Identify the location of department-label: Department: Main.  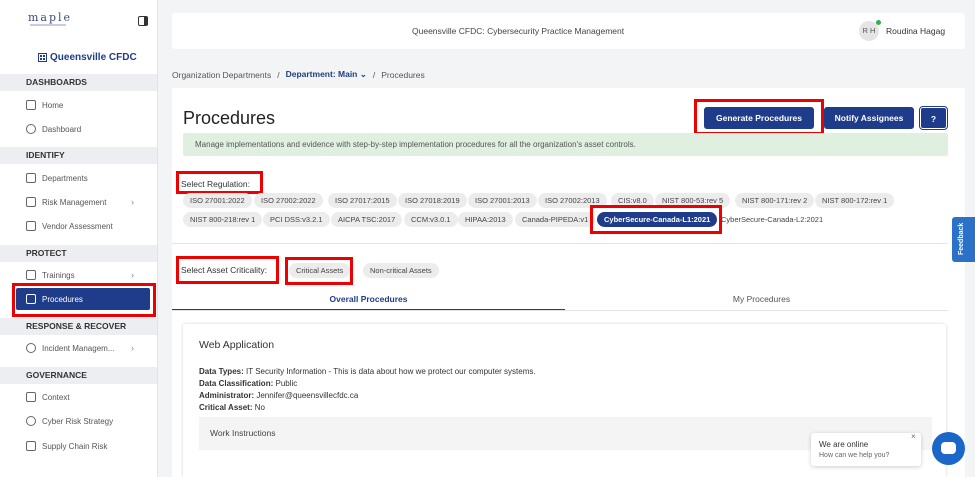
(321, 74).